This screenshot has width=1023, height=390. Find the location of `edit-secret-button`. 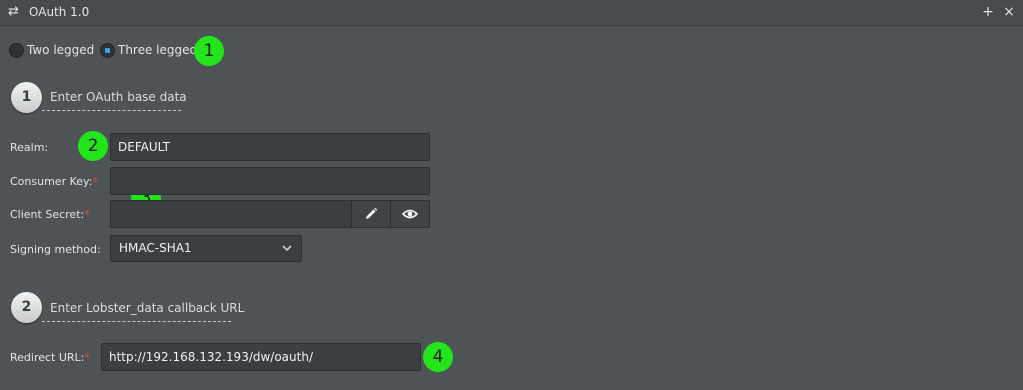

edit-secret-button is located at coordinates (371, 214).